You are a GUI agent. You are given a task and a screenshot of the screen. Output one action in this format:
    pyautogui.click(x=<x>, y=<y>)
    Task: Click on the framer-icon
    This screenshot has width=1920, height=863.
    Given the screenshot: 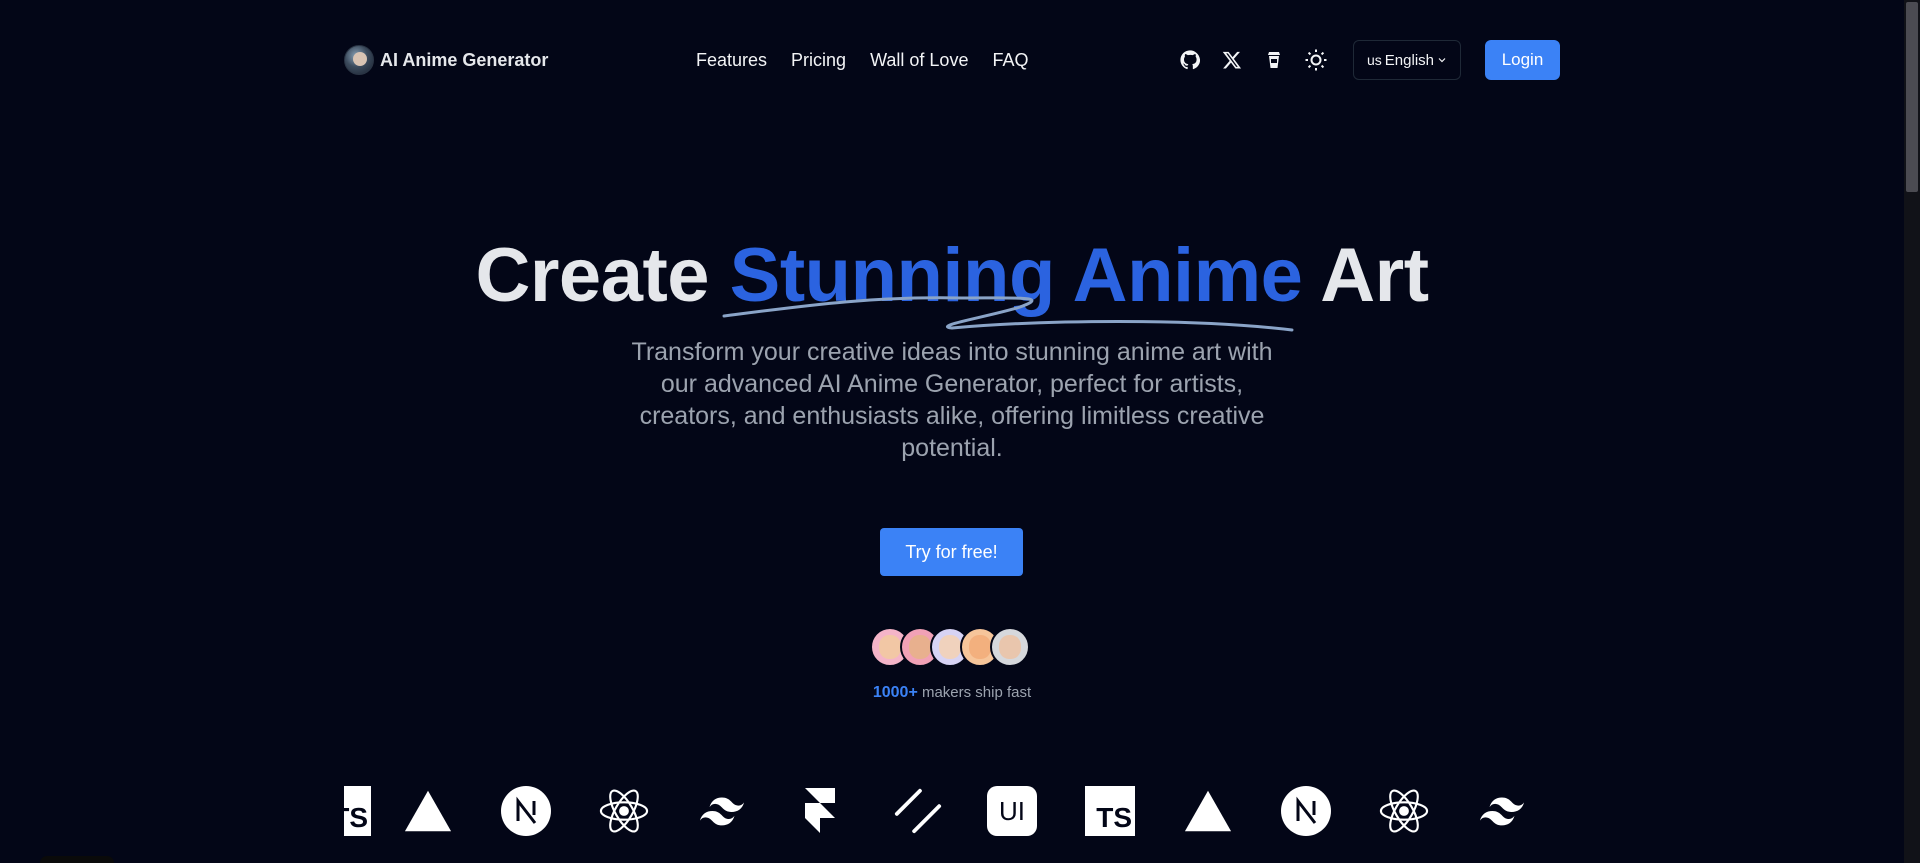 What is the action you would take?
    pyautogui.click(x=820, y=811)
    